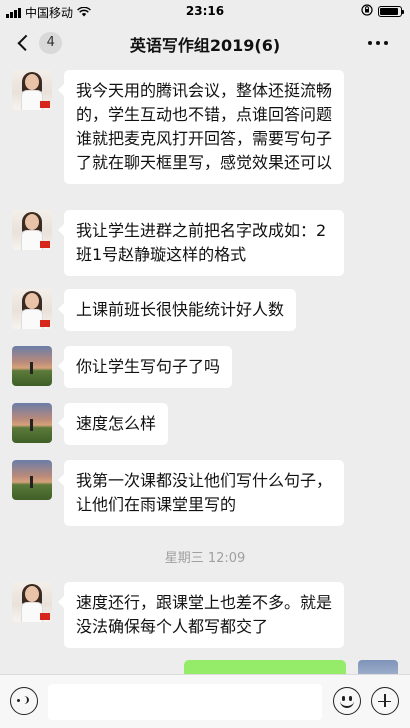  I want to click on chevron-left-icon, so click(25, 43).